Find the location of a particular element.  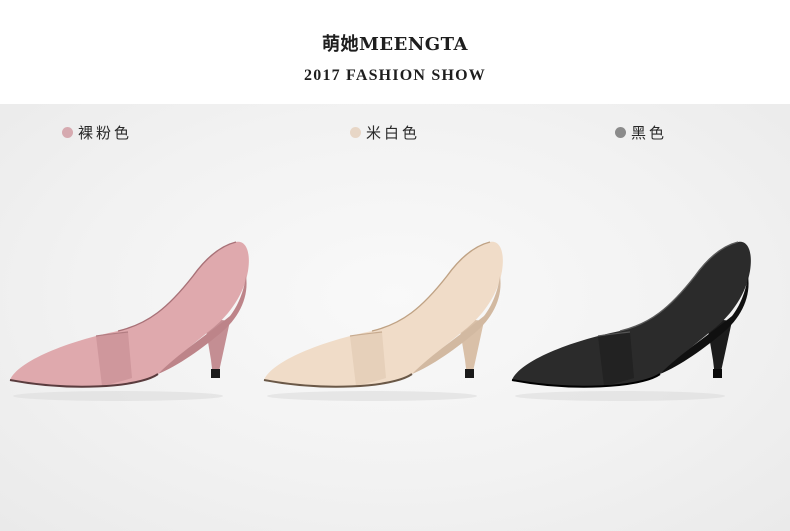

color-label: 米白色 is located at coordinates (393, 132).